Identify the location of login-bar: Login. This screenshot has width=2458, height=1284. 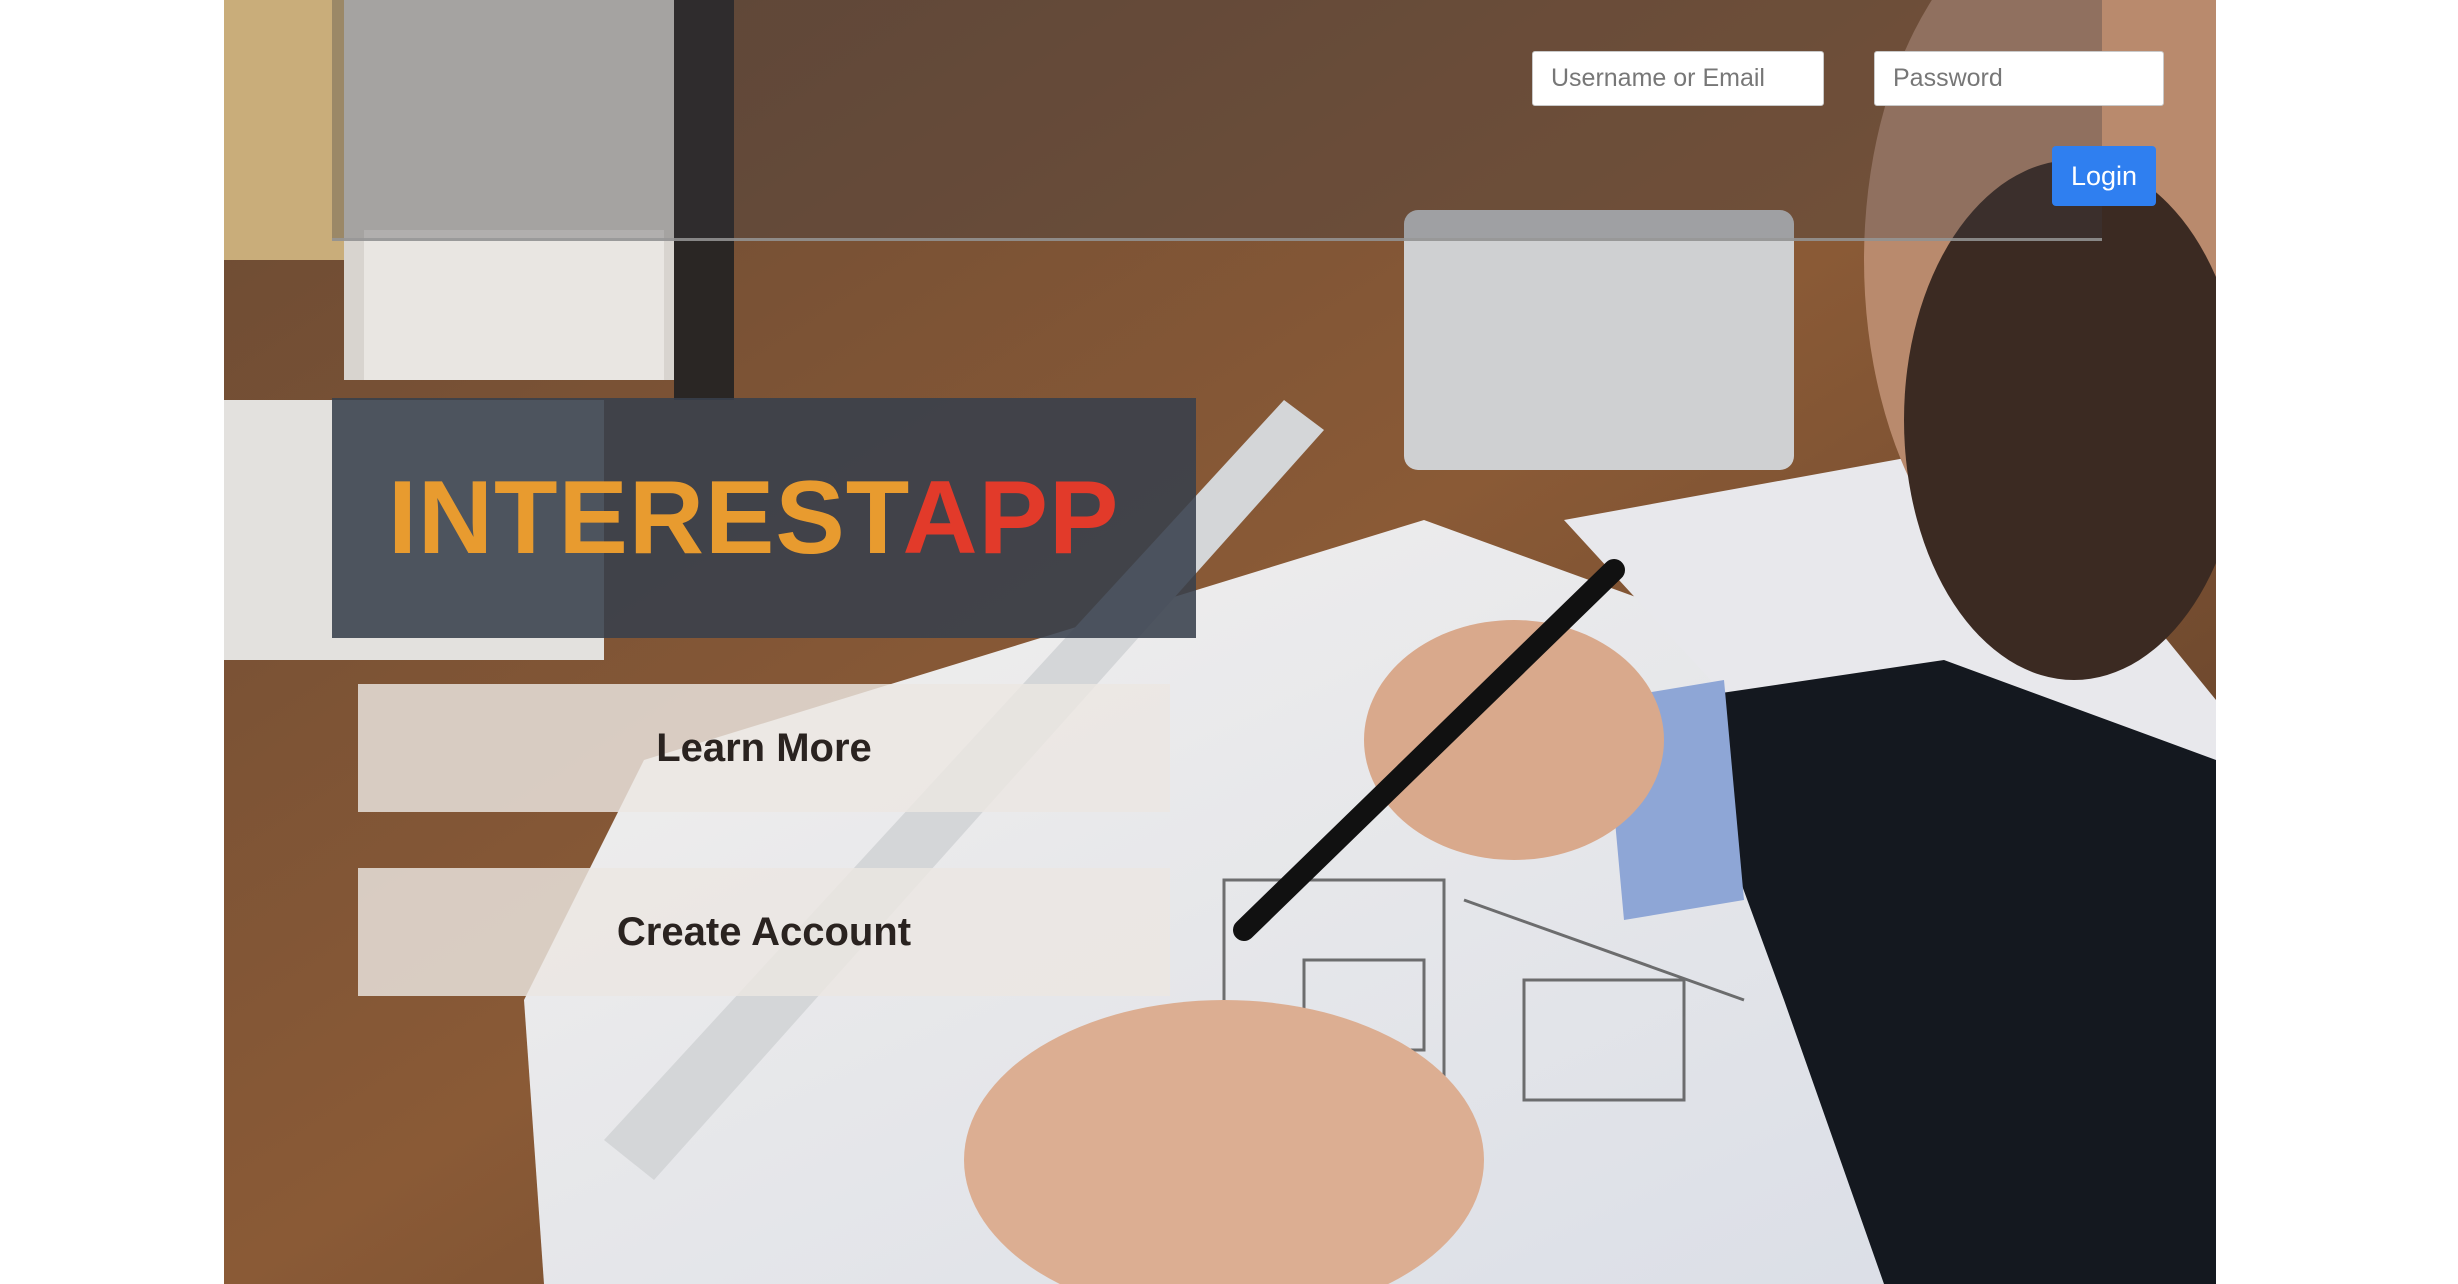
(1248, 120).